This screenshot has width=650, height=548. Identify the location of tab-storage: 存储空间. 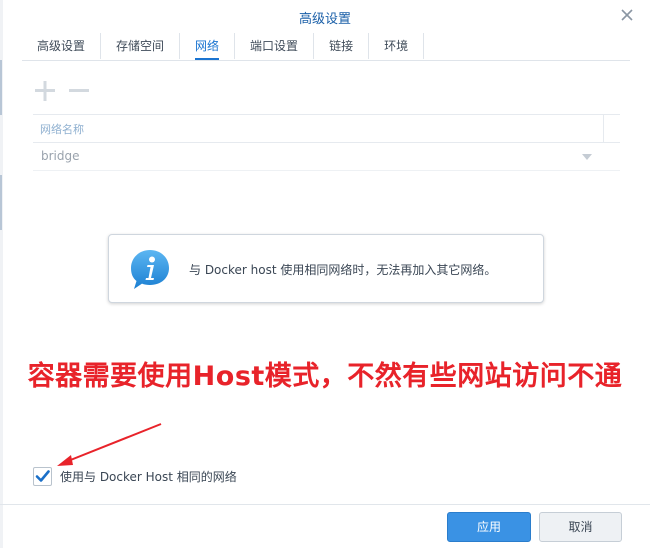
(139, 46).